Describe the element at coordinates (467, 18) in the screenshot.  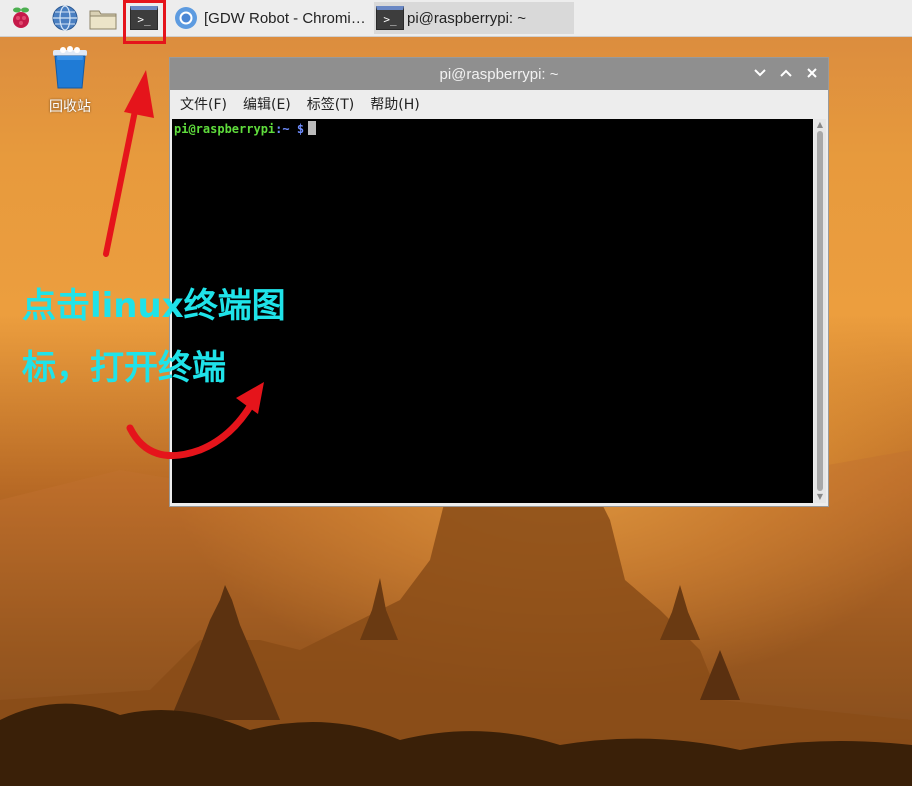
I see `task-terminal-label: pi@raspberrypi: ~` at that location.